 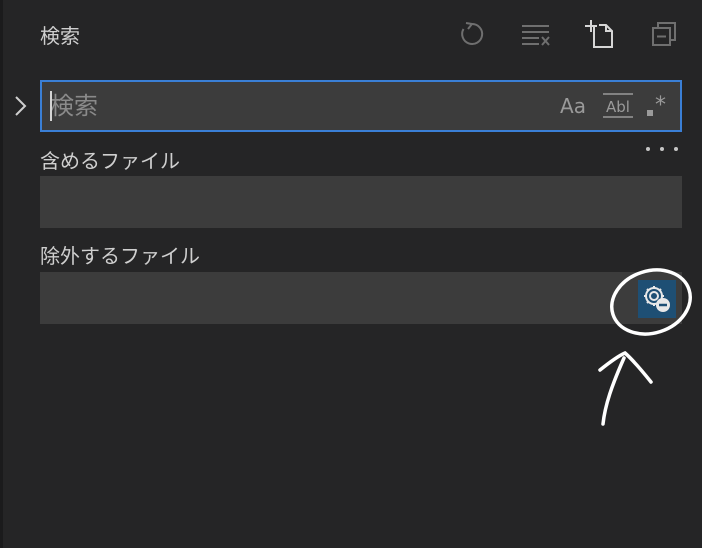 I want to click on header-actions, so click(x=568, y=34).